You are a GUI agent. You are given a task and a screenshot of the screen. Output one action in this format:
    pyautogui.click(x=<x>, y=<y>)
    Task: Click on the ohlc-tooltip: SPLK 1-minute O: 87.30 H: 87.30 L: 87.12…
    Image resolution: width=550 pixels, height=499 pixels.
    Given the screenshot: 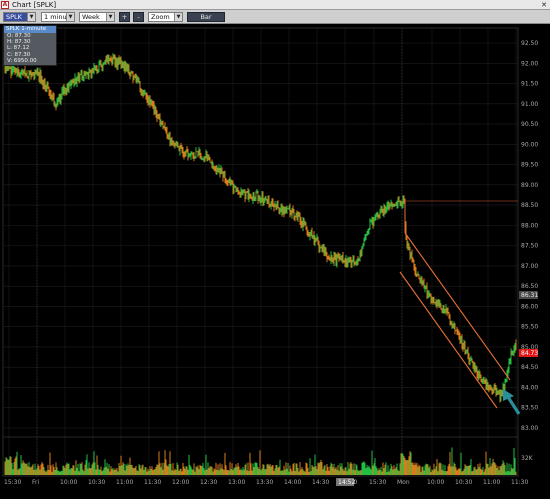 What is the action you would take?
    pyautogui.click(x=30, y=45)
    